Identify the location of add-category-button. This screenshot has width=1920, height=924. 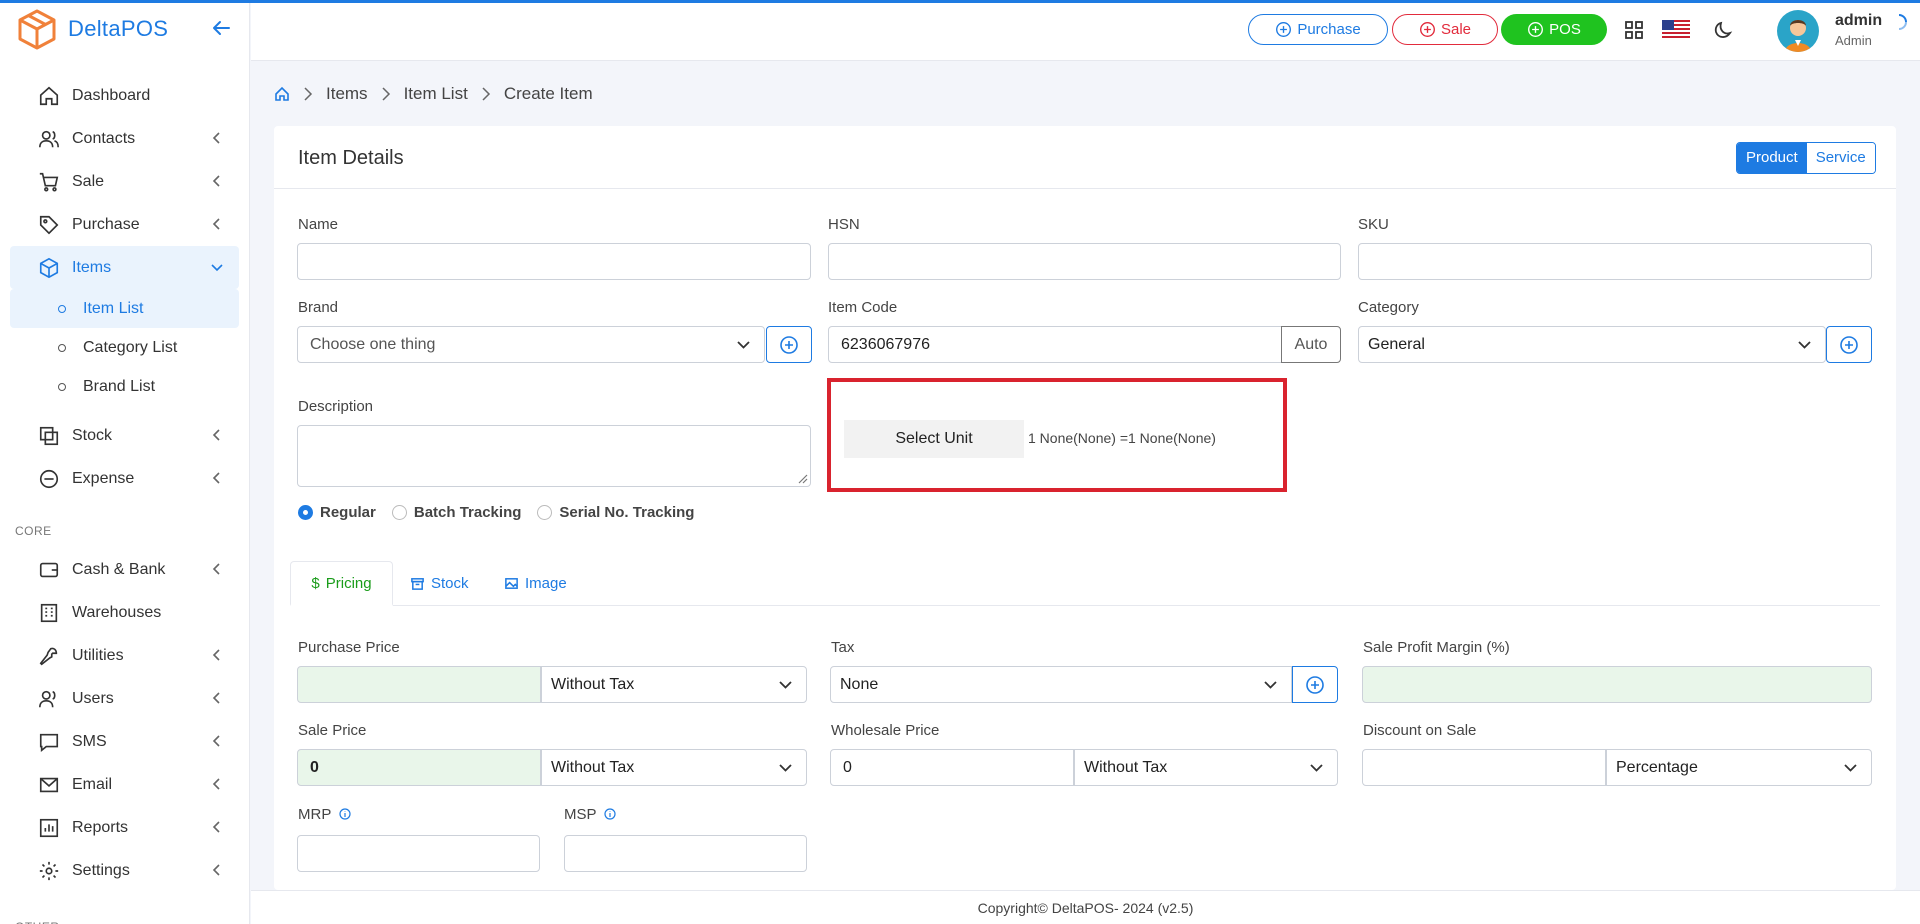
(1849, 344).